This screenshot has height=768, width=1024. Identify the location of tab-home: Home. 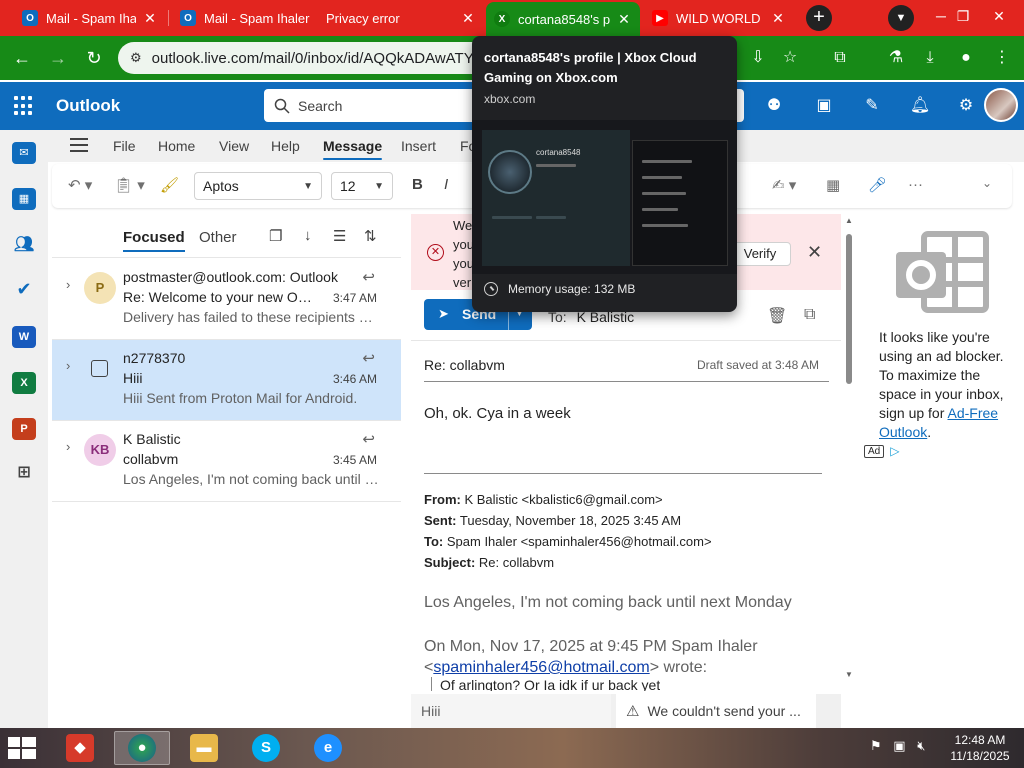
(176, 146).